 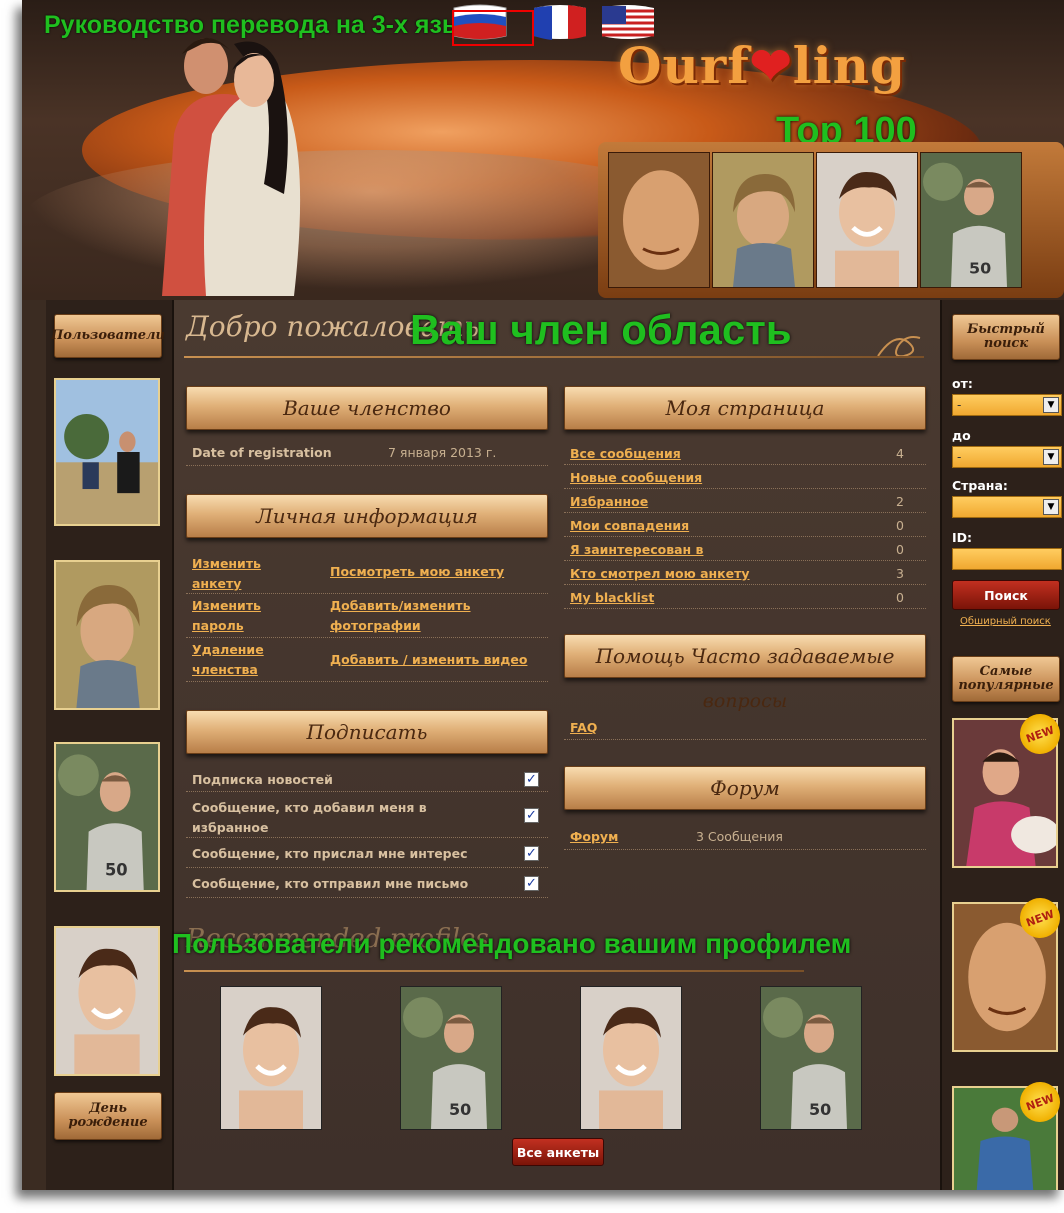 I want to click on birthday-heading: День рождение, so click(x=108, y=1116).